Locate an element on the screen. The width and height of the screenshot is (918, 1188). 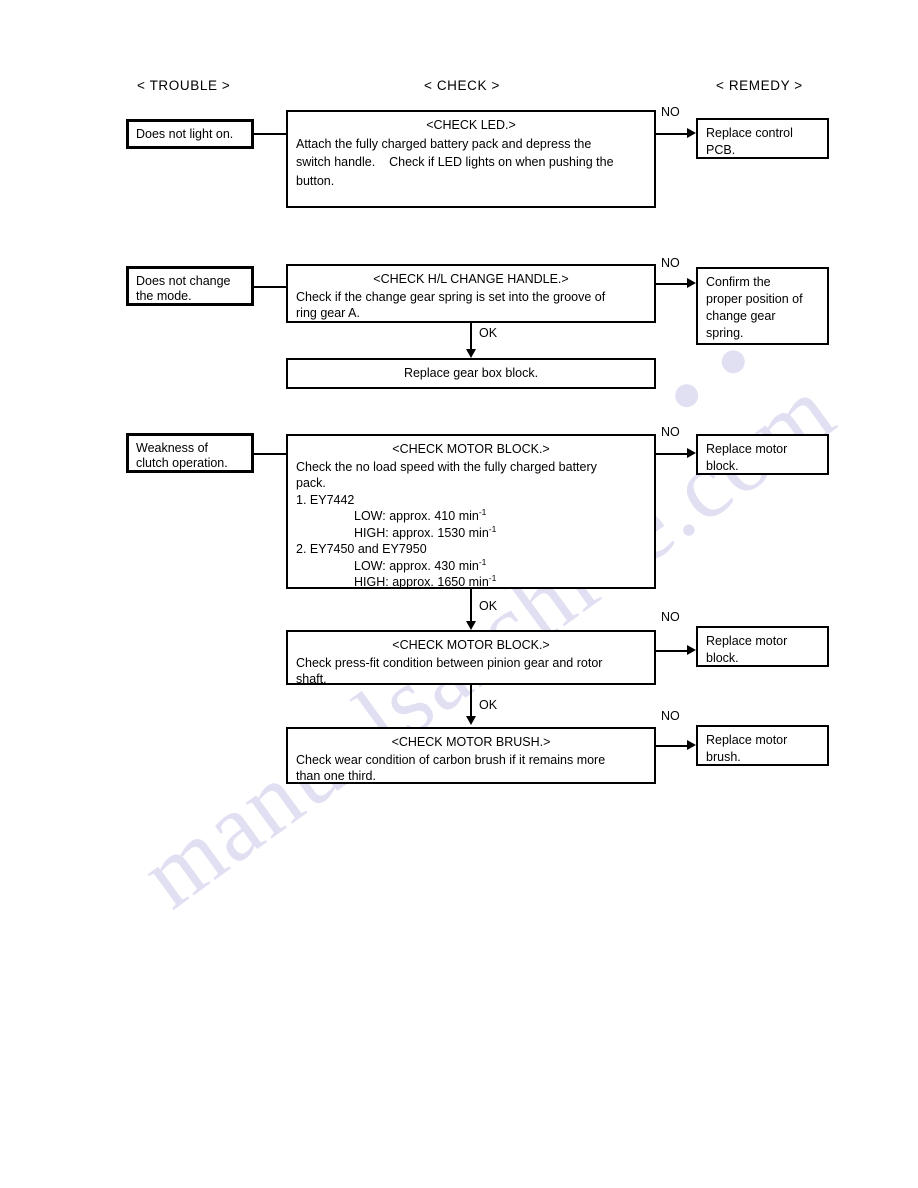
remedy-line: proper position of is located at coordinates (754, 299).